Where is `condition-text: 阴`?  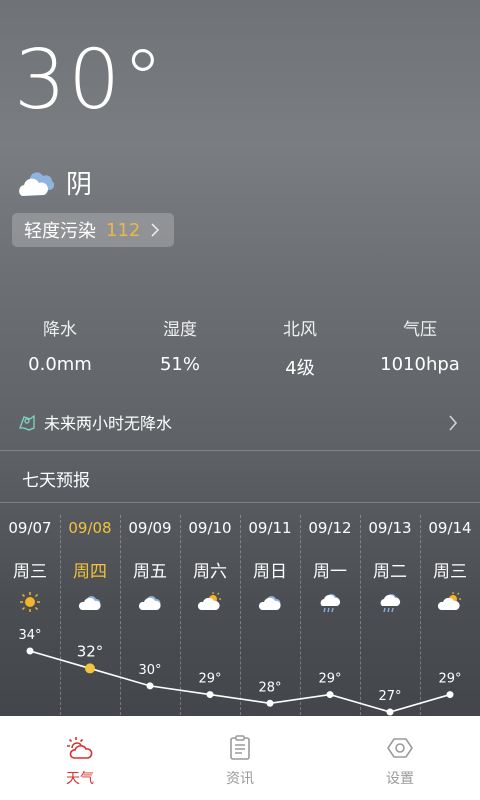
condition-text: 阴 is located at coordinates (79, 185).